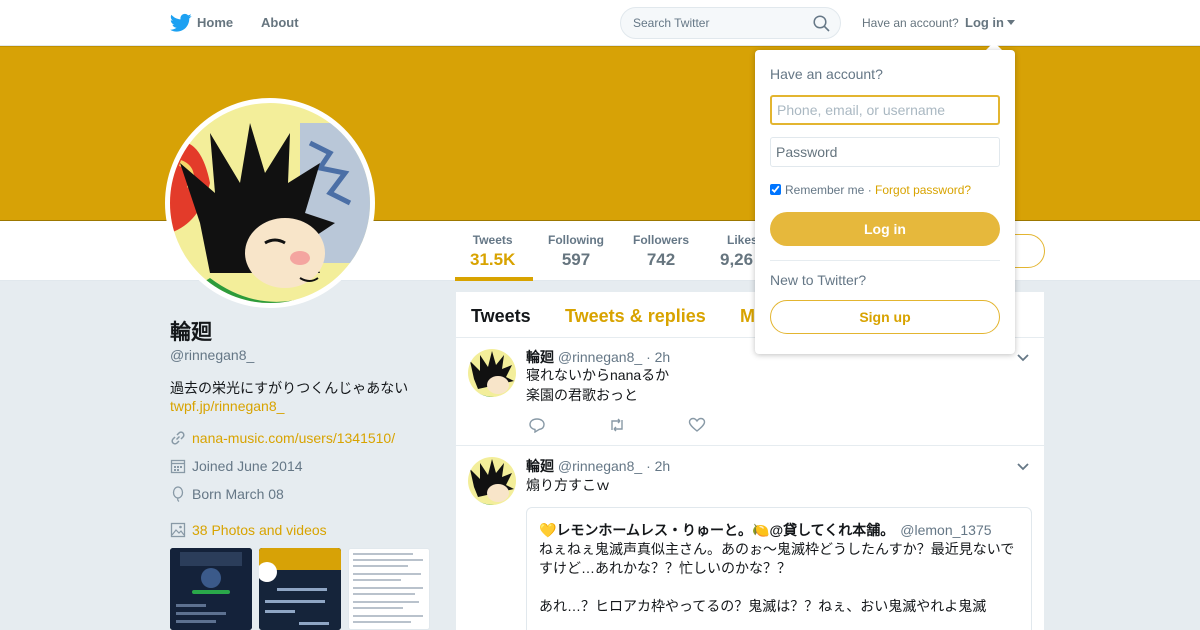  I want to click on profile-joined-row: Joined June 2014, so click(236, 466).